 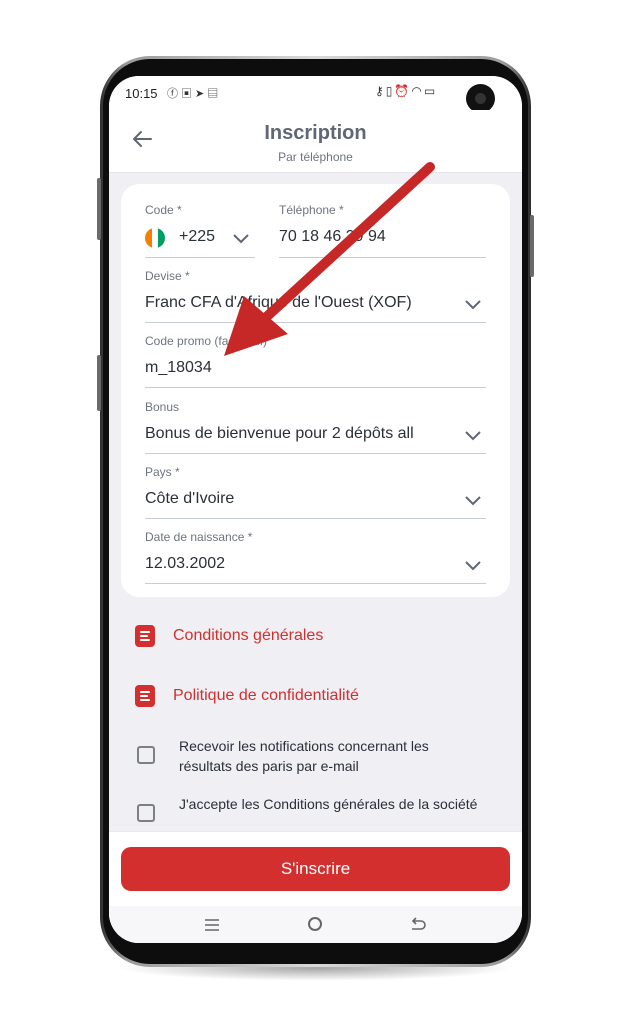 What do you see at coordinates (162, 407) in the screenshot?
I see `bonus-label: Bonus` at bounding box center [162, 407].